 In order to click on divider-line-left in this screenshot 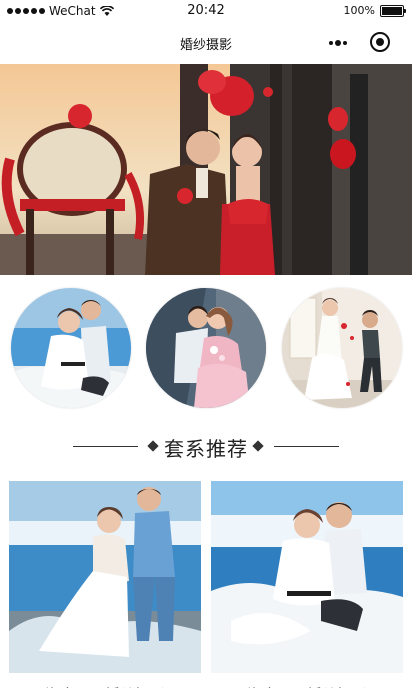, I will do `click(105, 446)`.